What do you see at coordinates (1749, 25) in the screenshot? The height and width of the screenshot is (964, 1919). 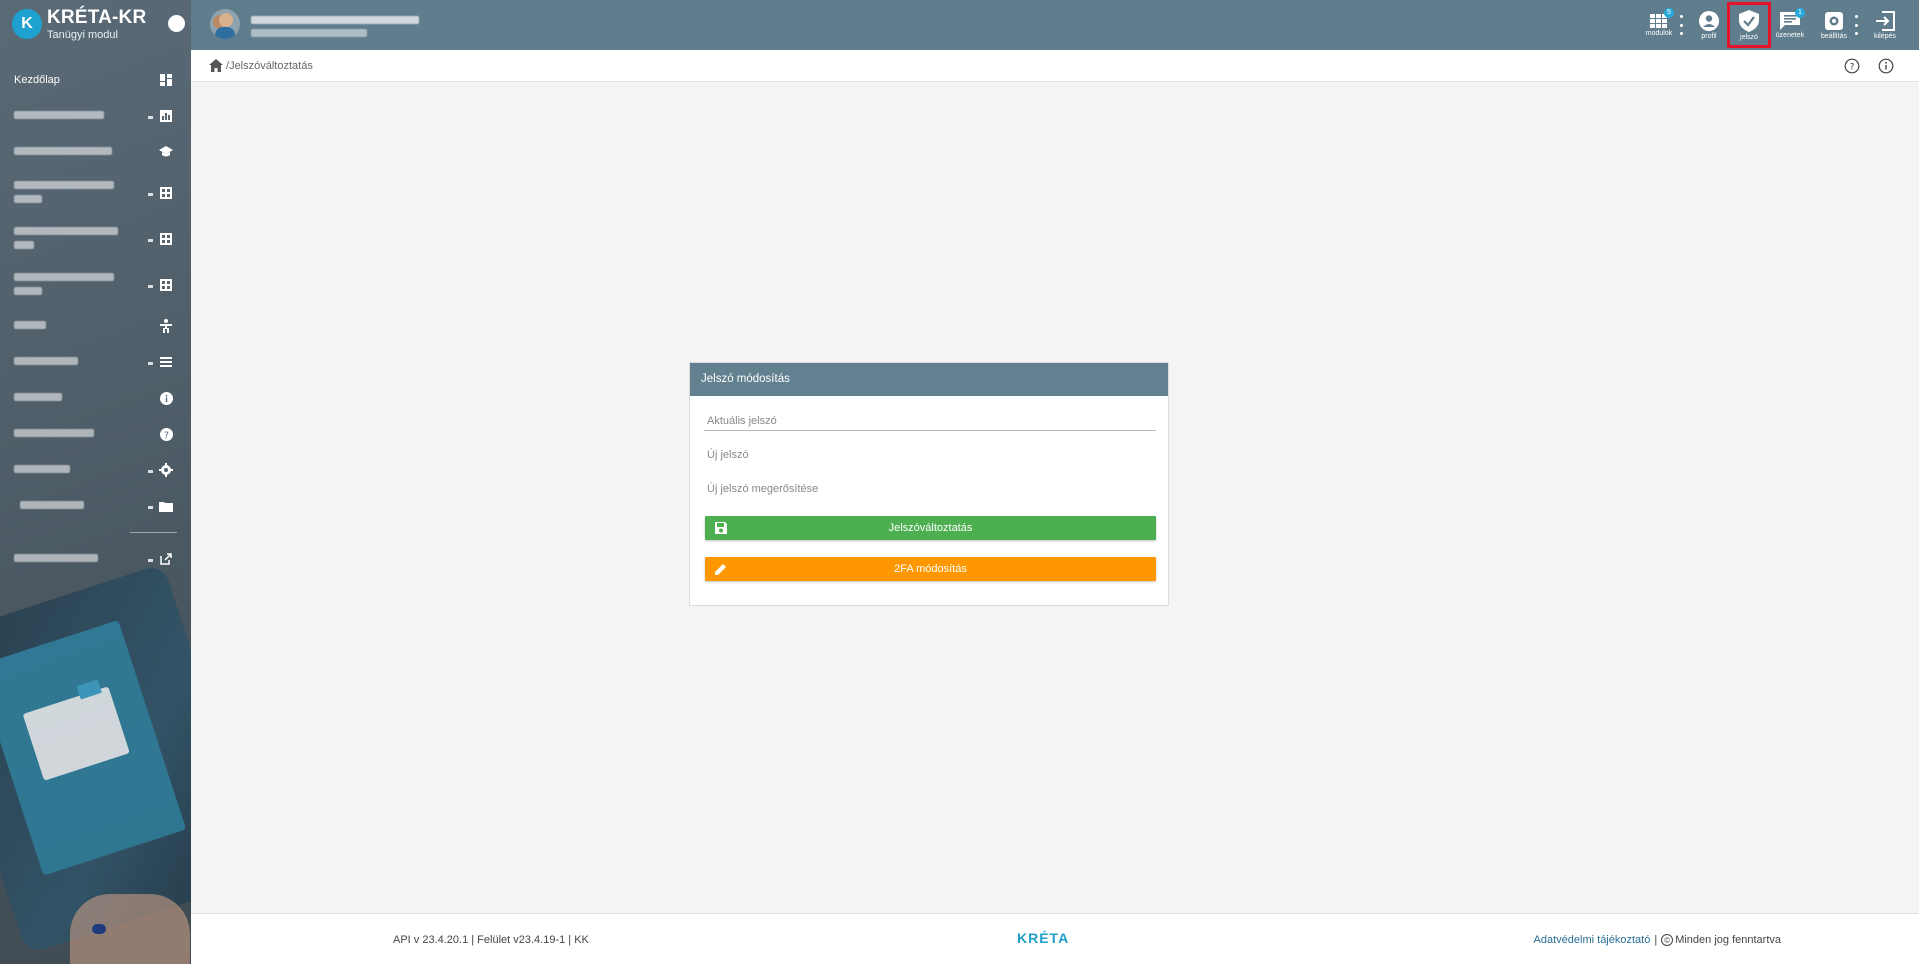 I see `active-highlight-box` at bounding box center [1749, 25].